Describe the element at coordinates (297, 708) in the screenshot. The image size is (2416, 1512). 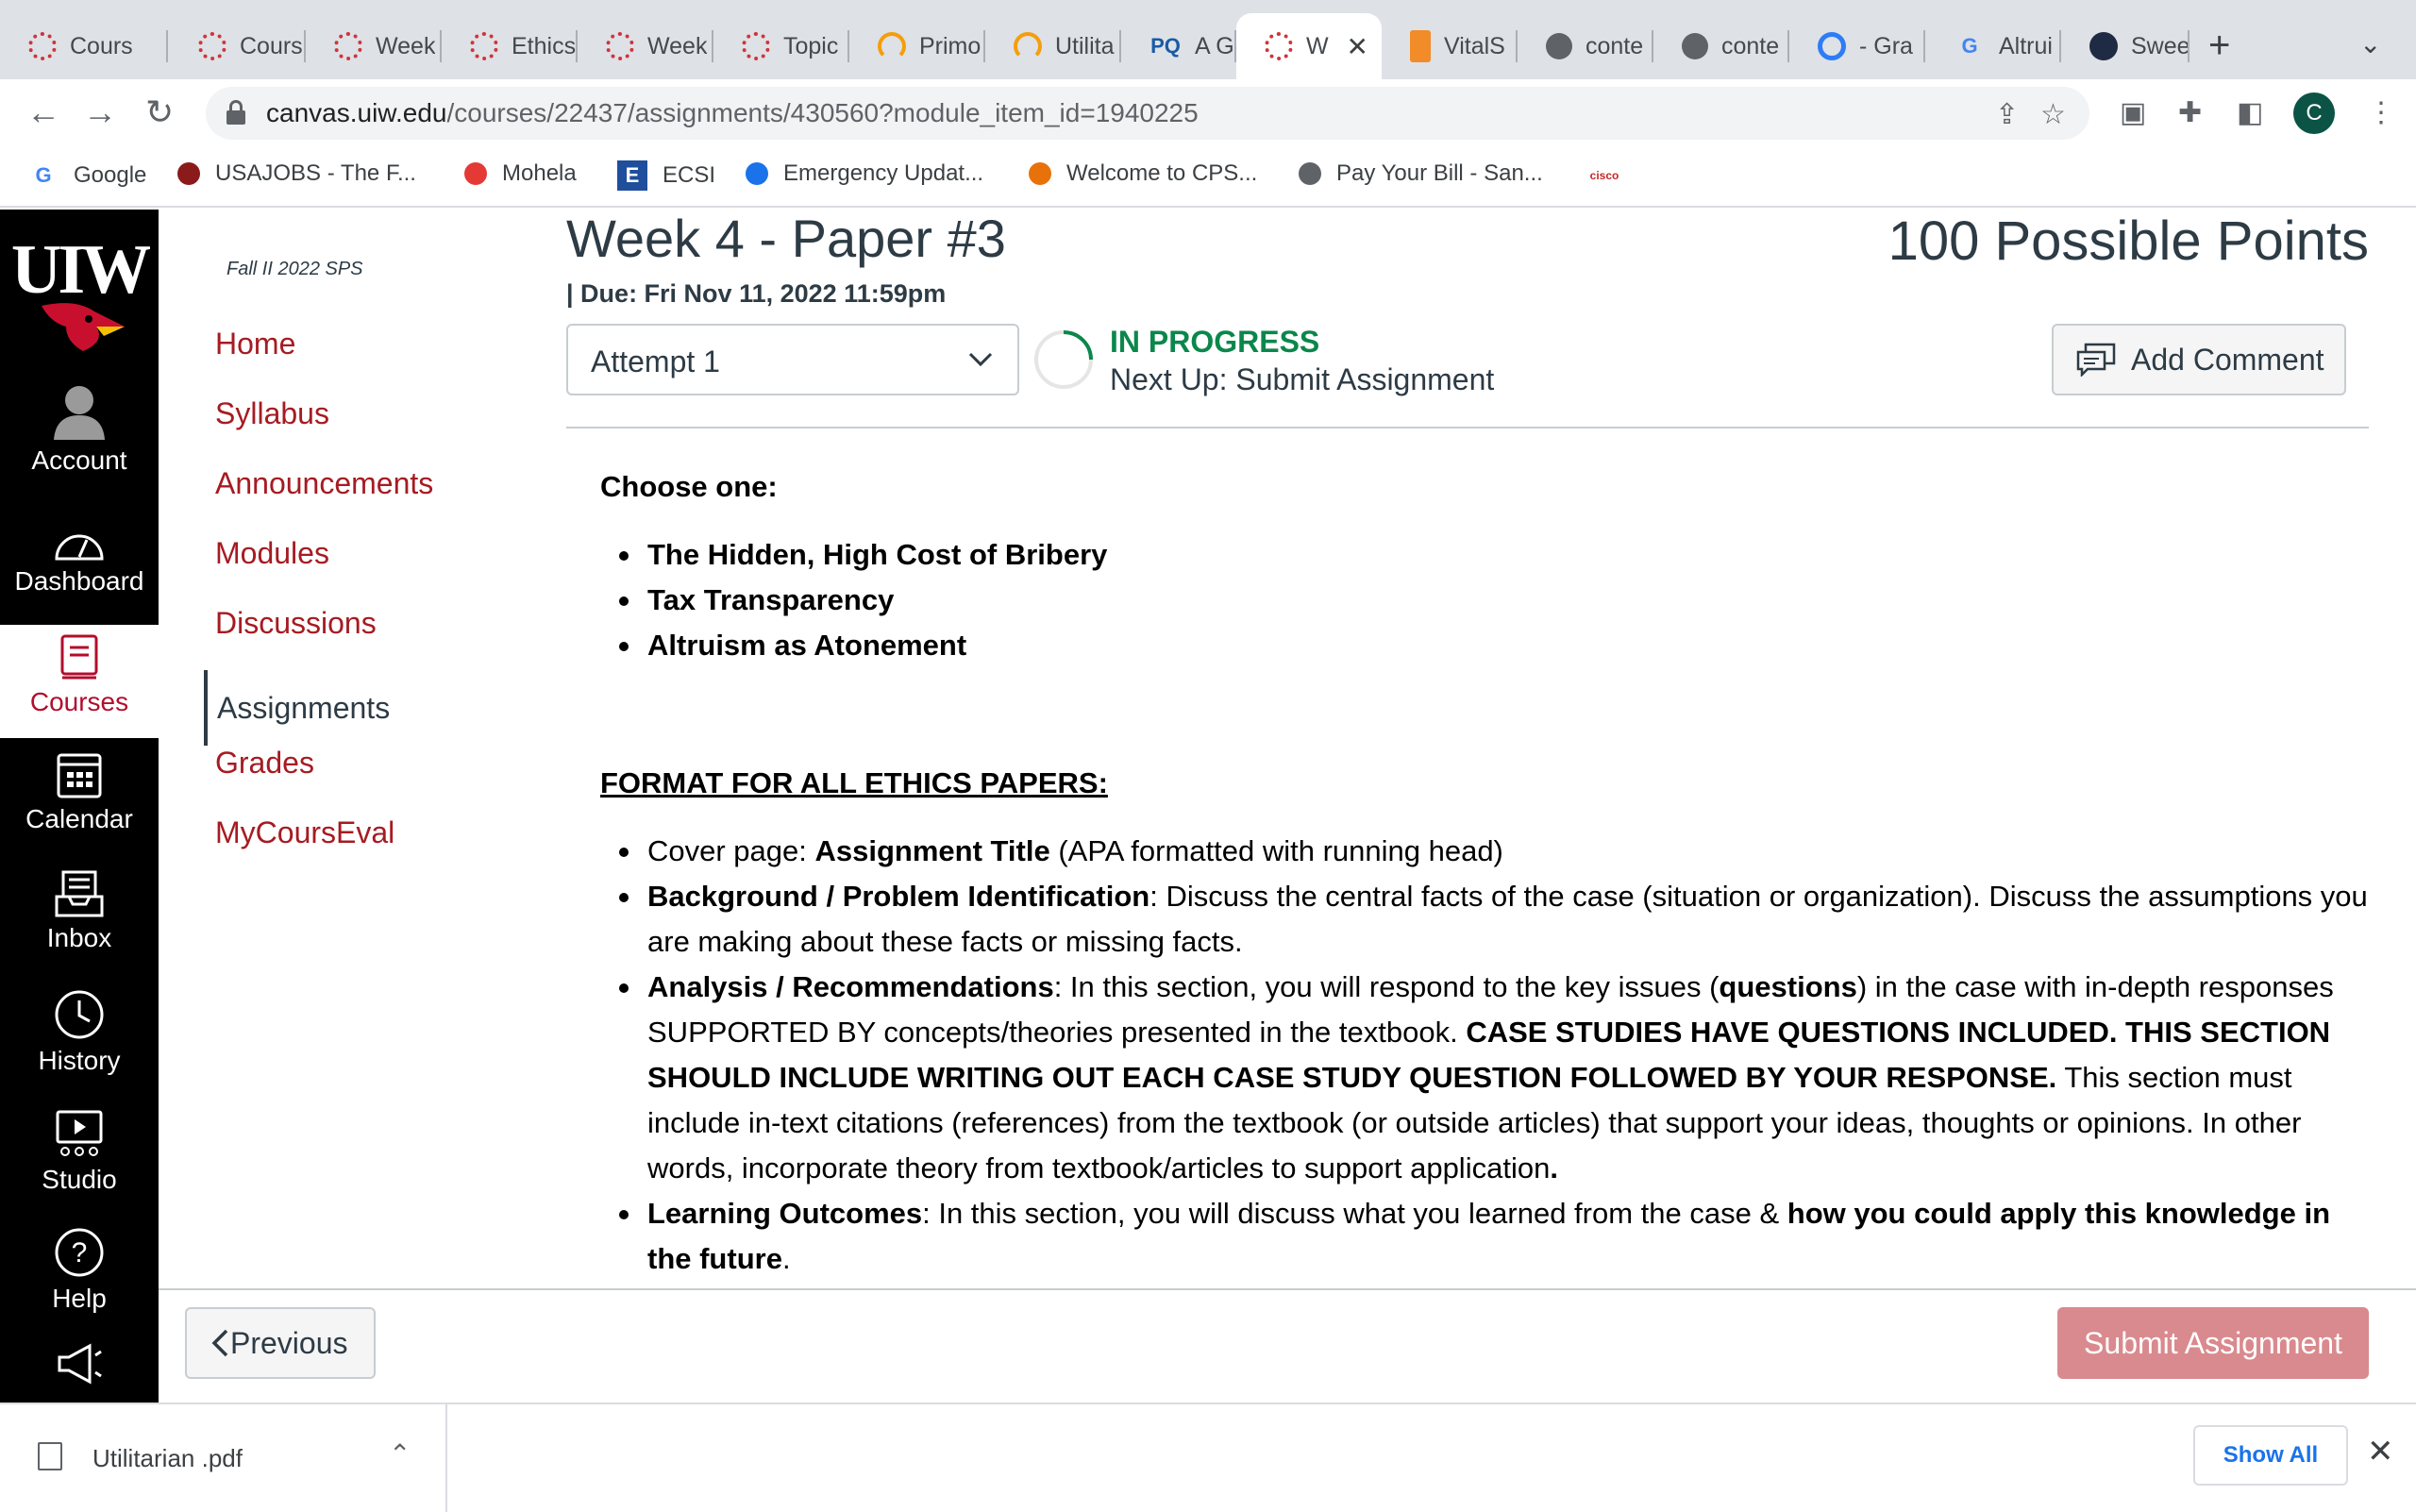
I see `course-nav-assignments: Assignments` at that location.